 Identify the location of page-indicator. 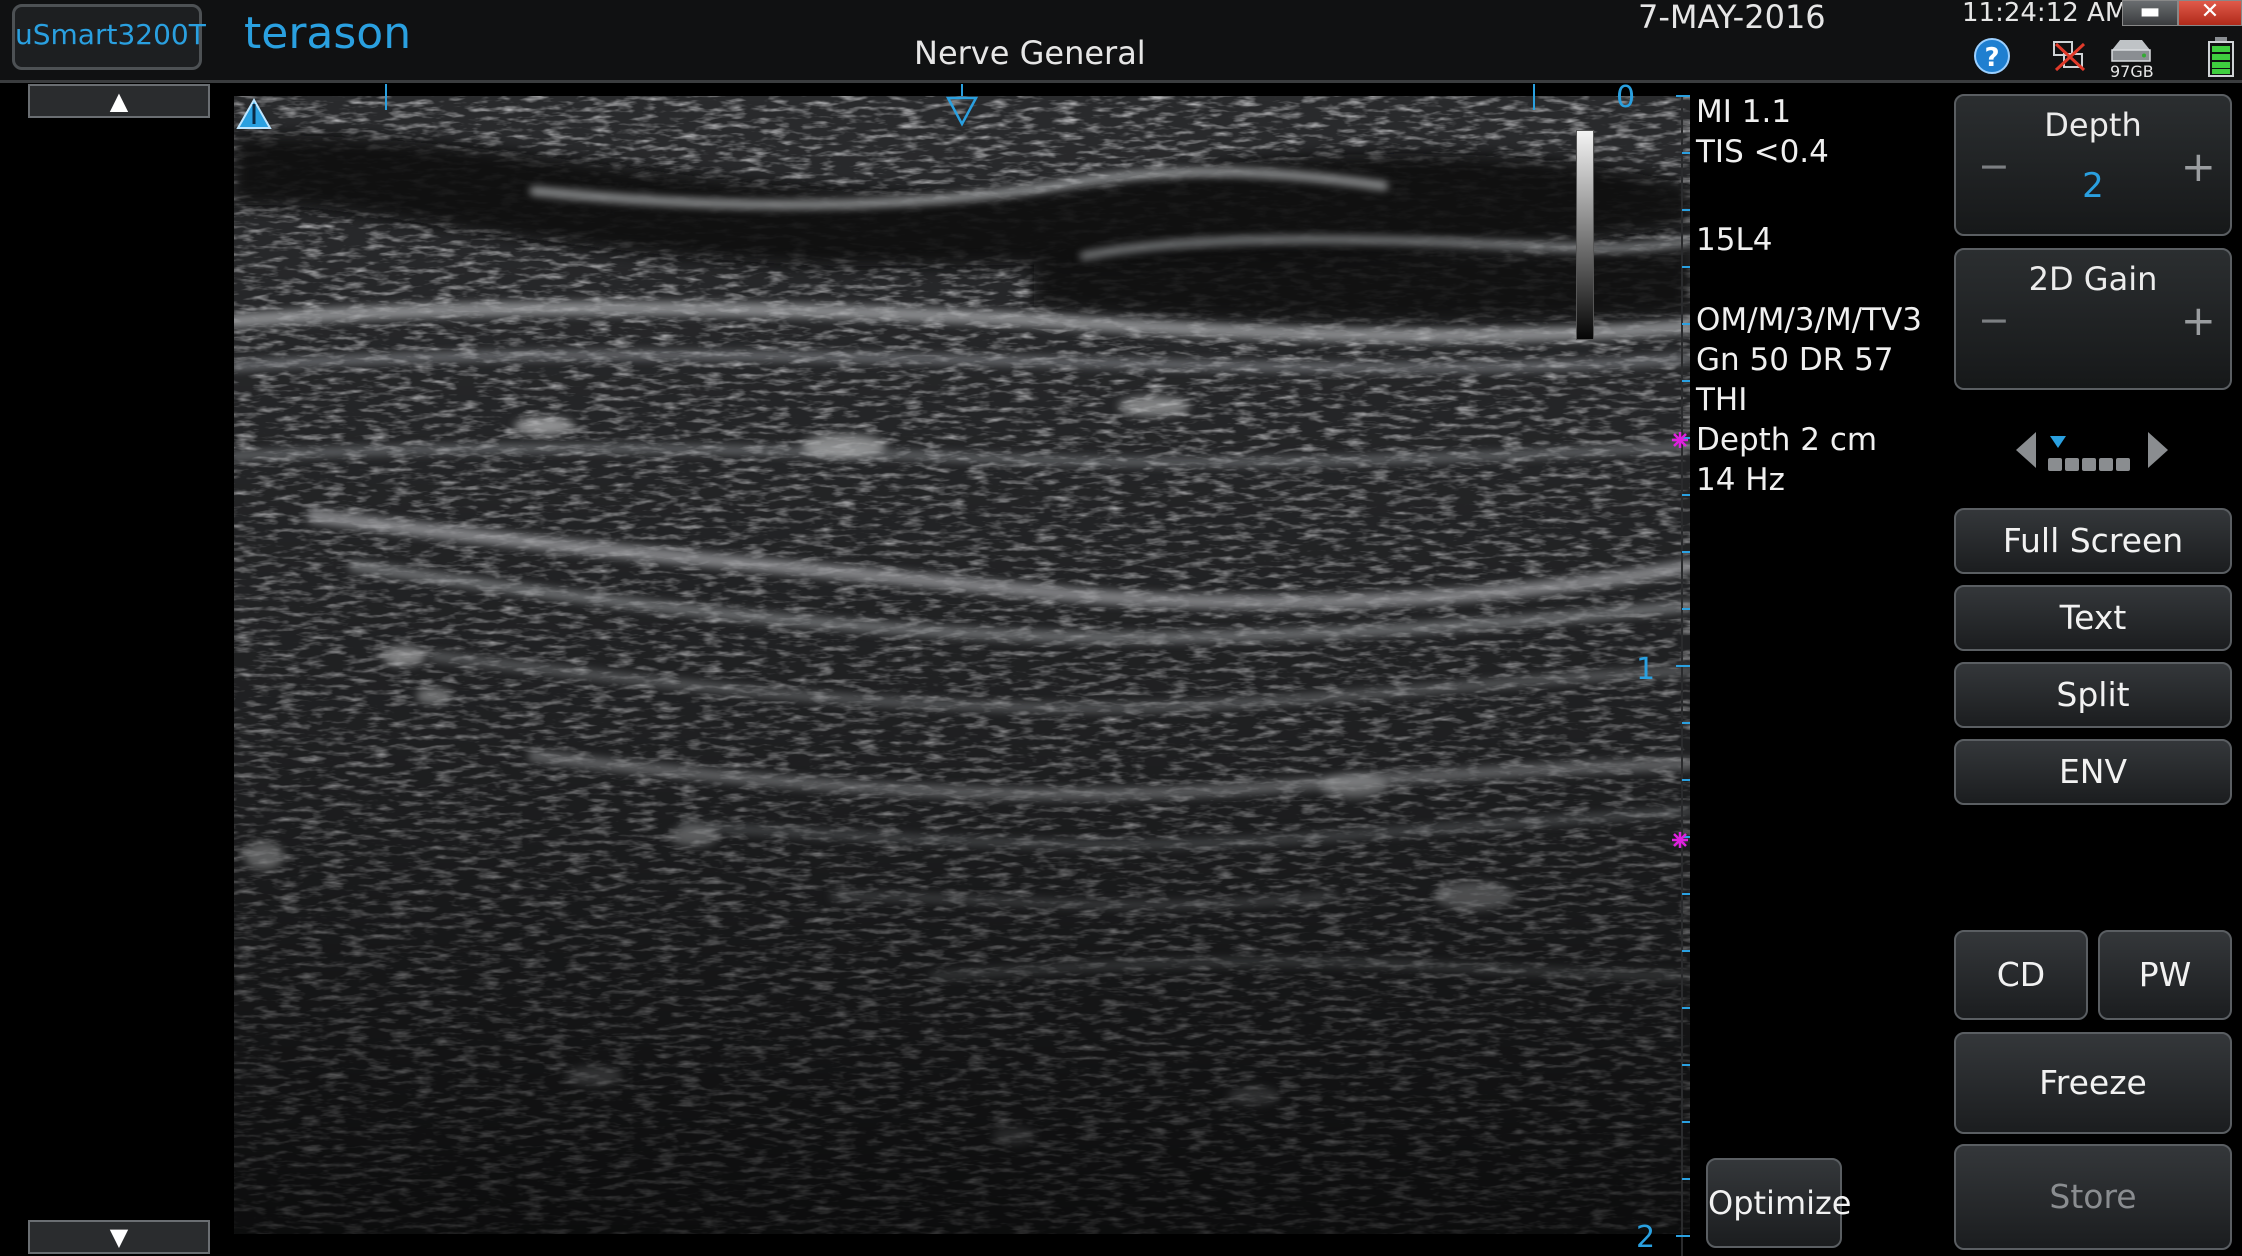
(2096, 464).